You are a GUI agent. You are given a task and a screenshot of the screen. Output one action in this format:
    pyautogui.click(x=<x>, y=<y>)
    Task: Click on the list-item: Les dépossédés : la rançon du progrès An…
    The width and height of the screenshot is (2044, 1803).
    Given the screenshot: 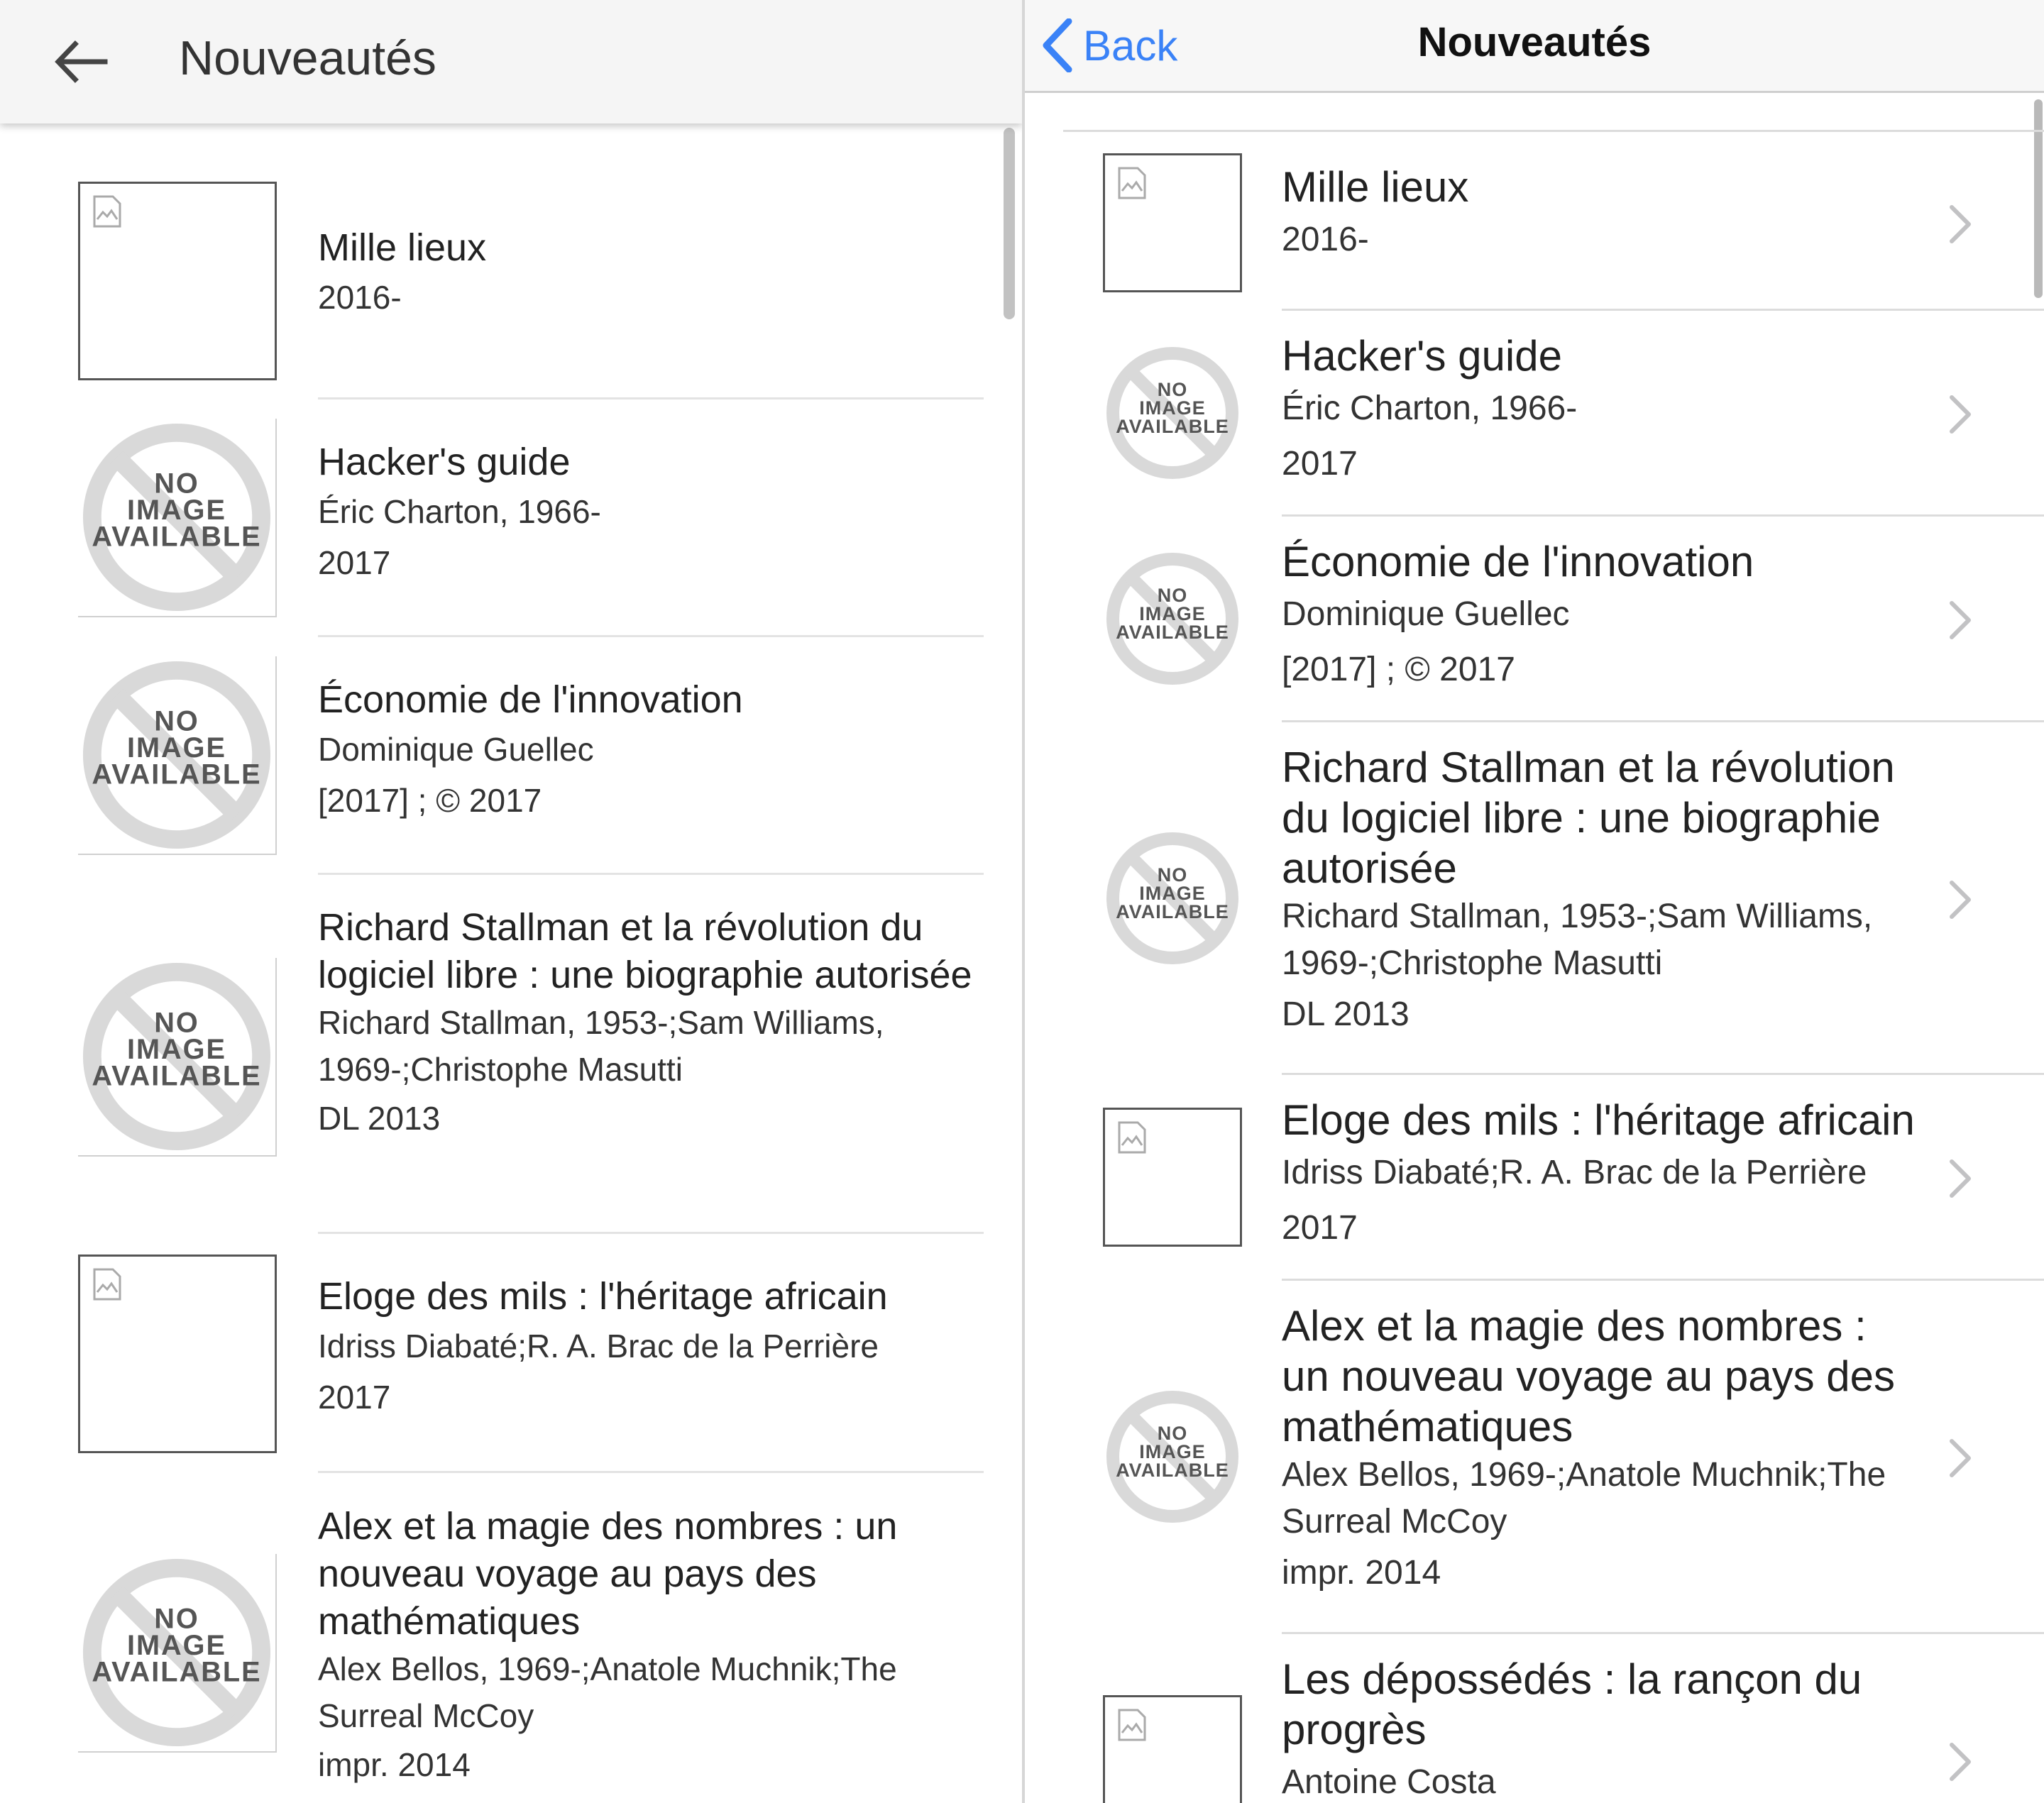 What is the action you would take?
    pyautogui.click(x=1534, y=1718)
    